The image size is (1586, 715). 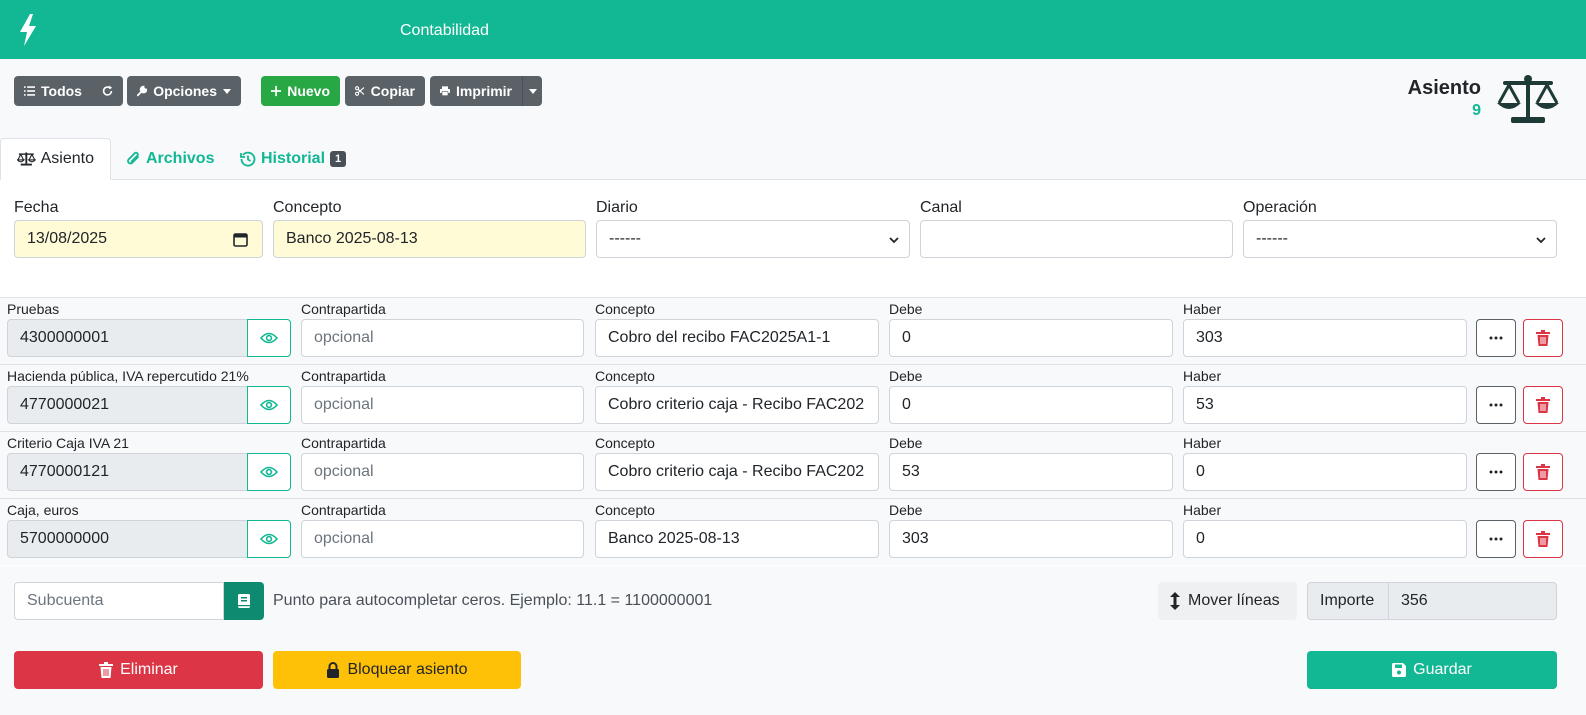 What do you see at coordinates (308, 91) in the screenshot?
I see `nuevo-label: Nuevo` at bounding box center [308, 91].